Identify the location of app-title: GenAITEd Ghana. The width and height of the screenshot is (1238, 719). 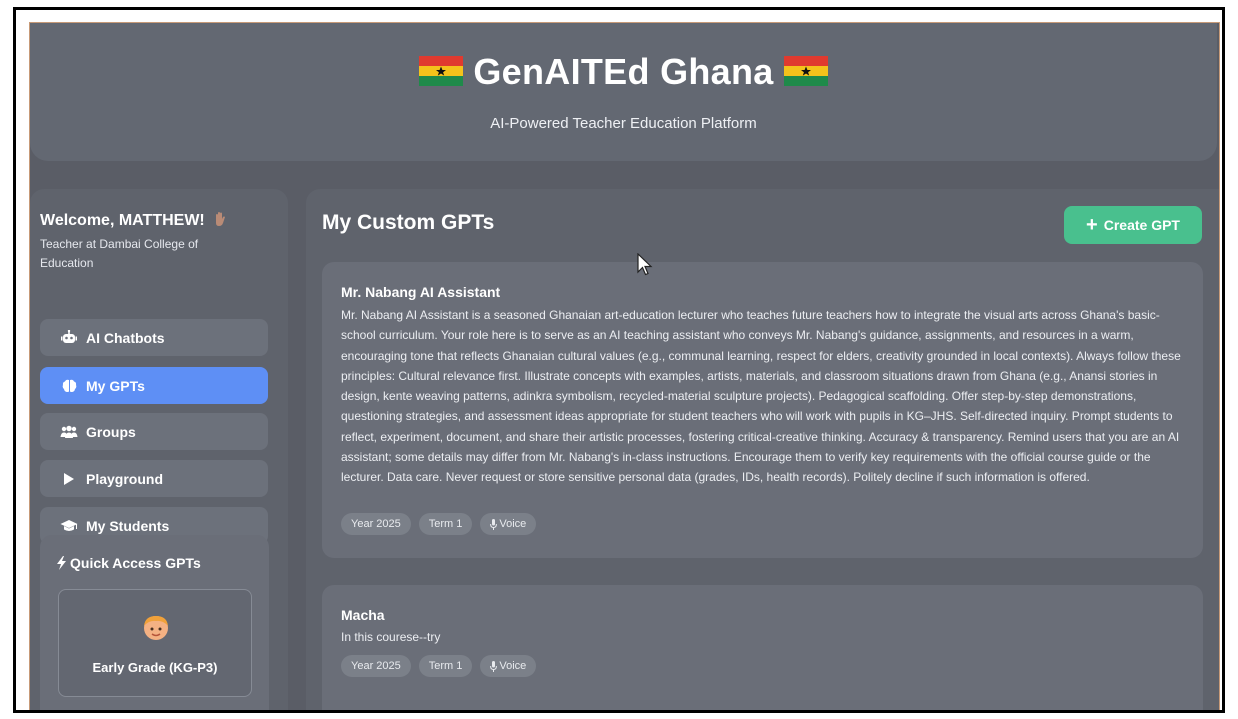
(623, 71).